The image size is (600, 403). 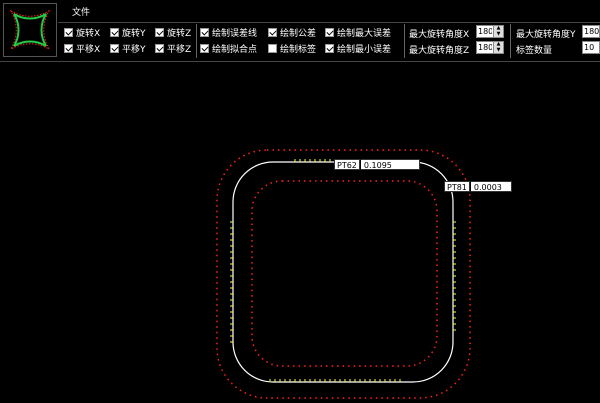 What do you see at coordinates (81, 11) in the screenshot?
I see `menu-file: 文件` at bounding box center [81, 11].